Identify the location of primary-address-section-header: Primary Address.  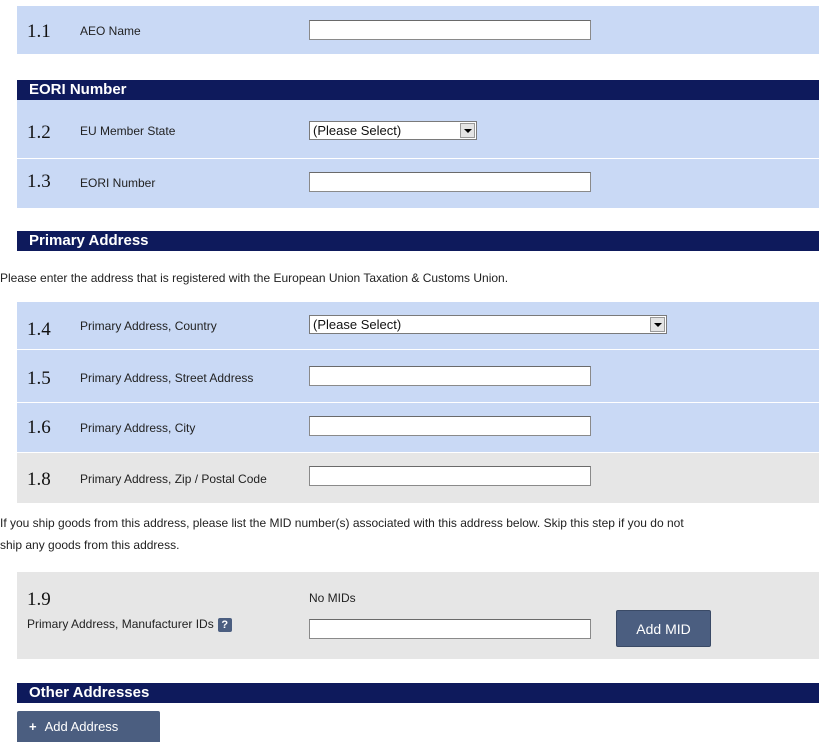
(418, 241).